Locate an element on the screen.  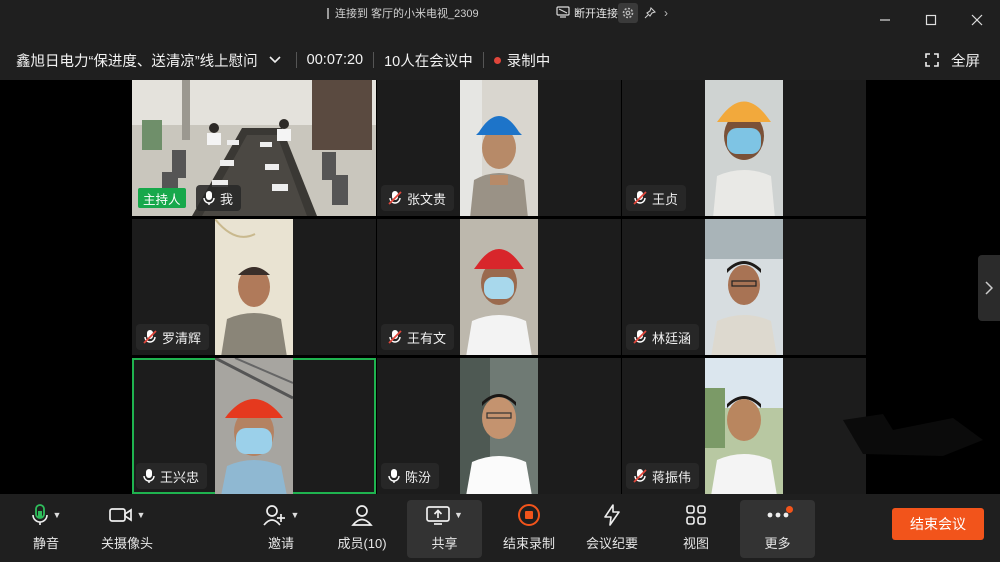
minimize-button is located at coordinates (885, 20).